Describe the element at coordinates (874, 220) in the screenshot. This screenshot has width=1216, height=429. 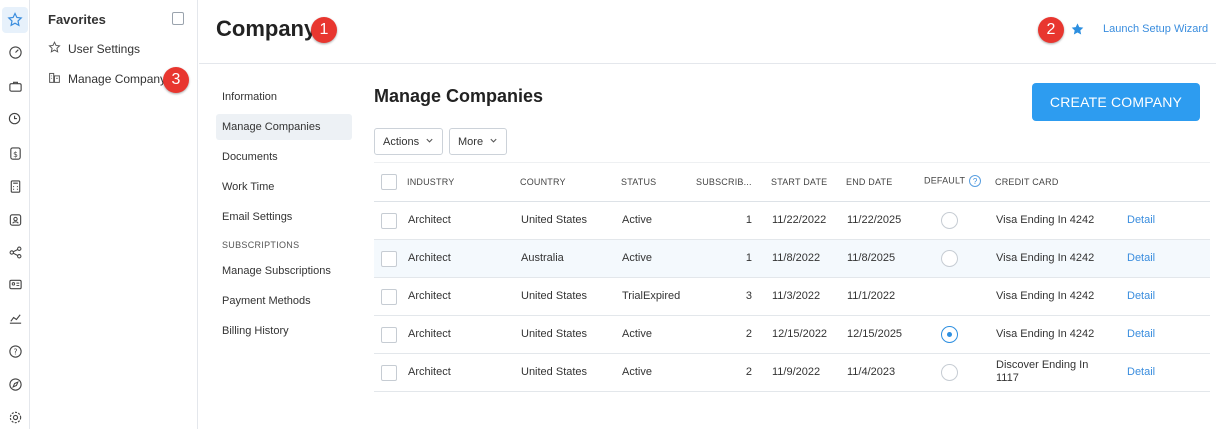
I see `cell-end-date: 11/22/2025` at that location.